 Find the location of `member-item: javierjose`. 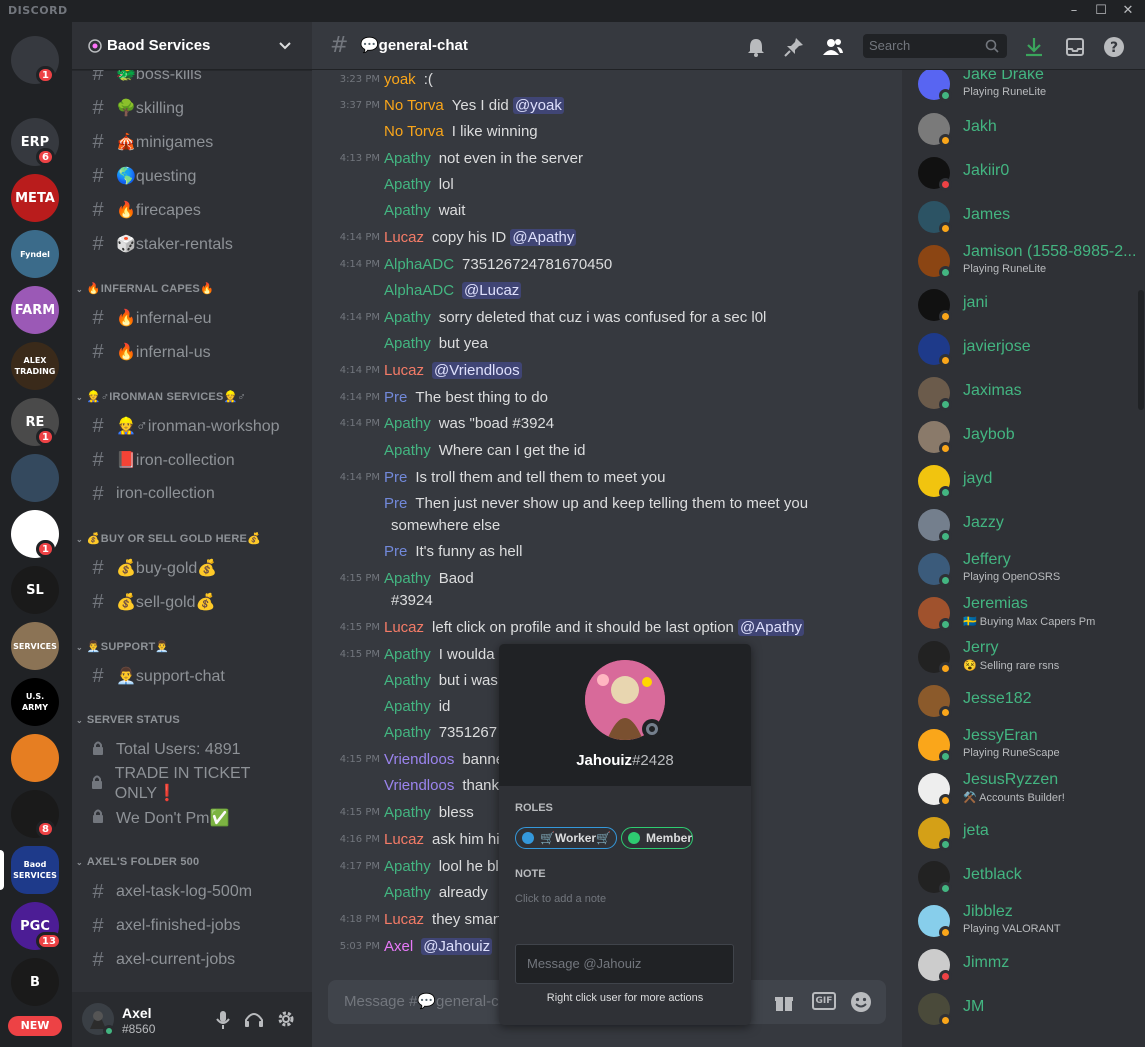

member-item: javierjose is located at coordinates (1030, 349).